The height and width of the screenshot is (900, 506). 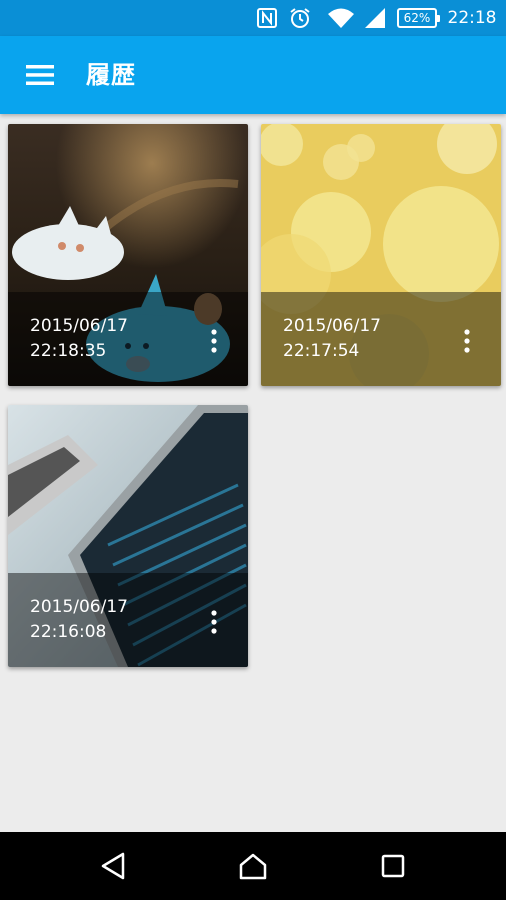 I want to click on home-icon, so click(x=253, y=866).